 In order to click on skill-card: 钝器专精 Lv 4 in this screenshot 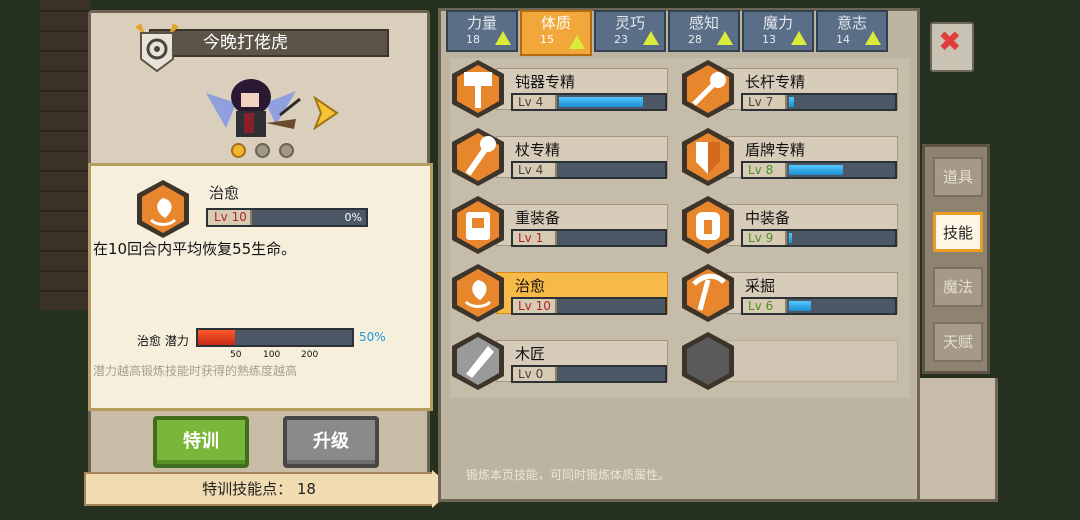, I will do `click(582, 89)`.